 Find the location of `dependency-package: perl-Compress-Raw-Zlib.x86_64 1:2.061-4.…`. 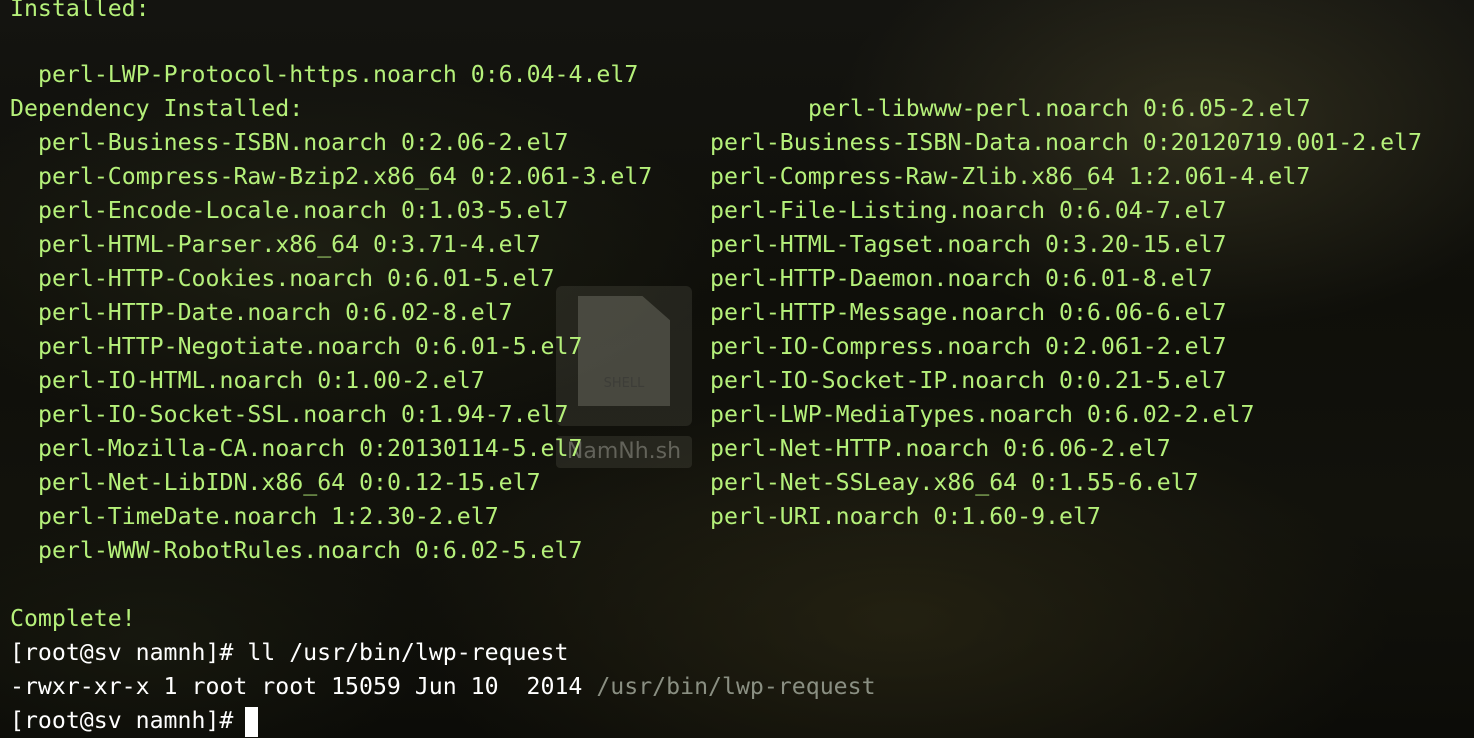

dependency-package: perl-Compress-Raw-Zlib.x86_64 1:2.061-4.… is located at coordinates (1010, 176).